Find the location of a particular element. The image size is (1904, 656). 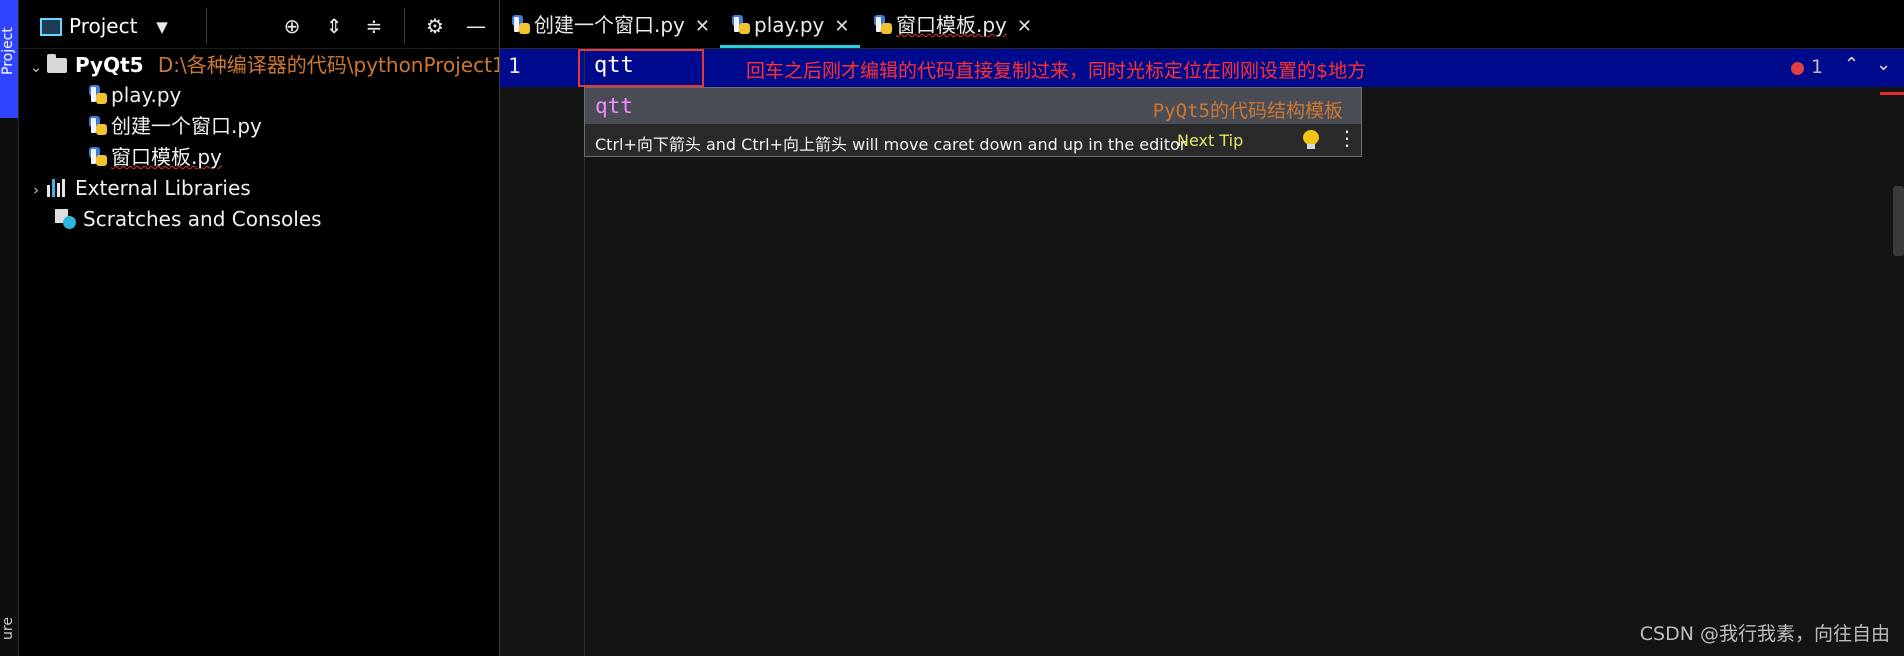

tab-play: play.py ✕ is located at coordinates (790, 24).